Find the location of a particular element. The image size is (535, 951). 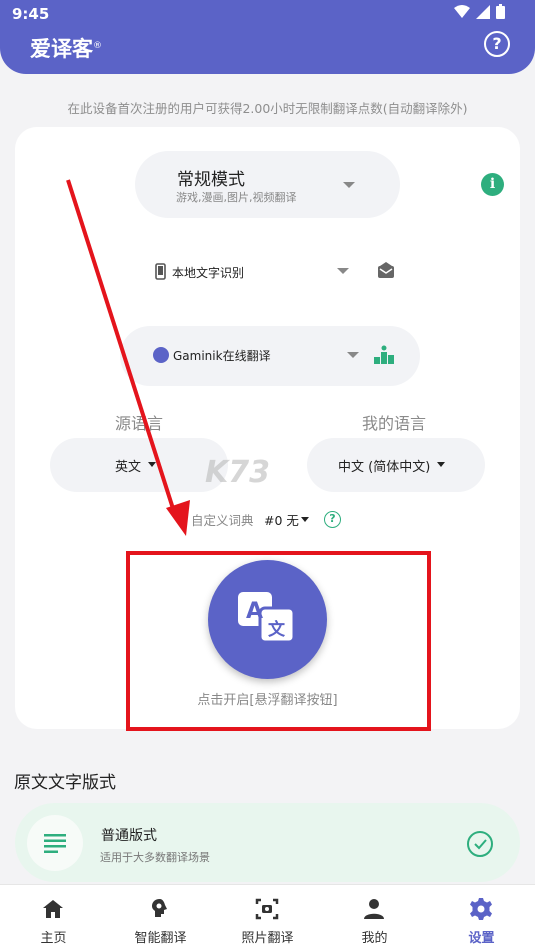

brain-icon is located at coordinates (159, 908).